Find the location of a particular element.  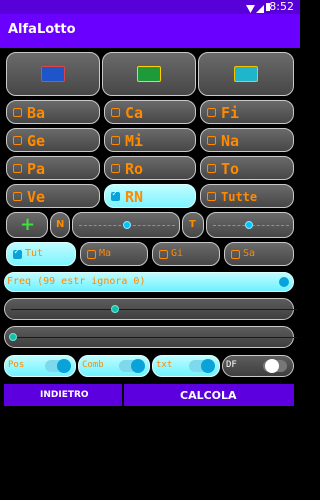

day-label: Ma is located at coordinates (105, 253).